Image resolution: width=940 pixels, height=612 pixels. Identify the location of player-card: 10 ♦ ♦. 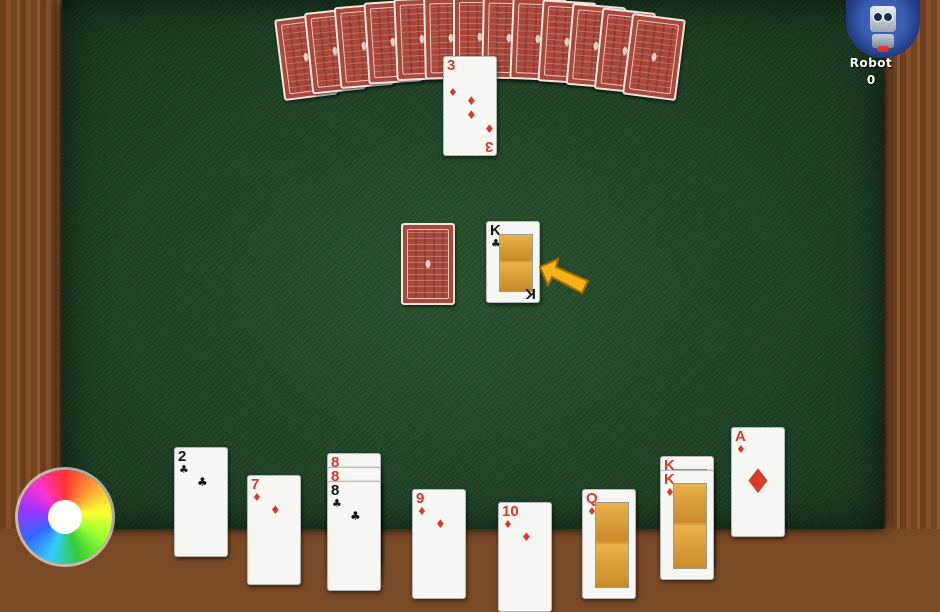
(525, 557).